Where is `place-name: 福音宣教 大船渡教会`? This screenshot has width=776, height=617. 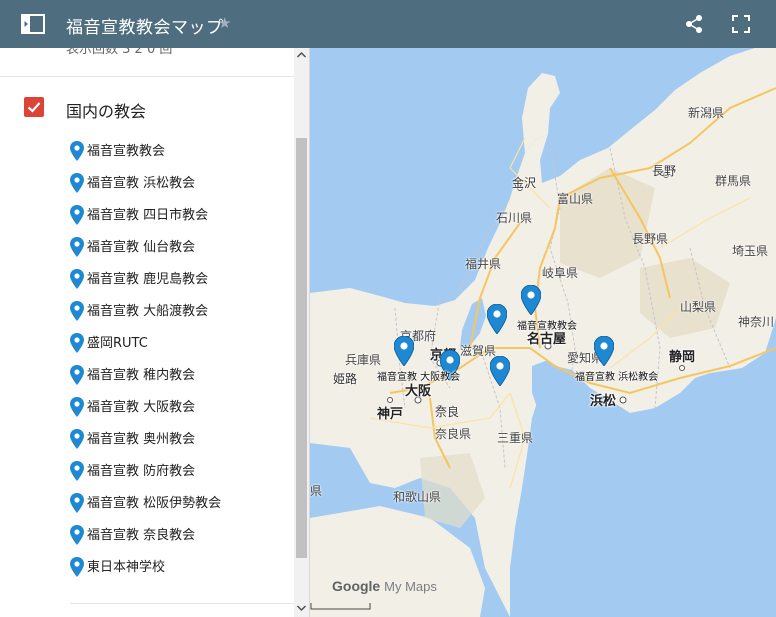
place-name: 福音宣教 大船渡教会 is located at coordinates (148, 311).